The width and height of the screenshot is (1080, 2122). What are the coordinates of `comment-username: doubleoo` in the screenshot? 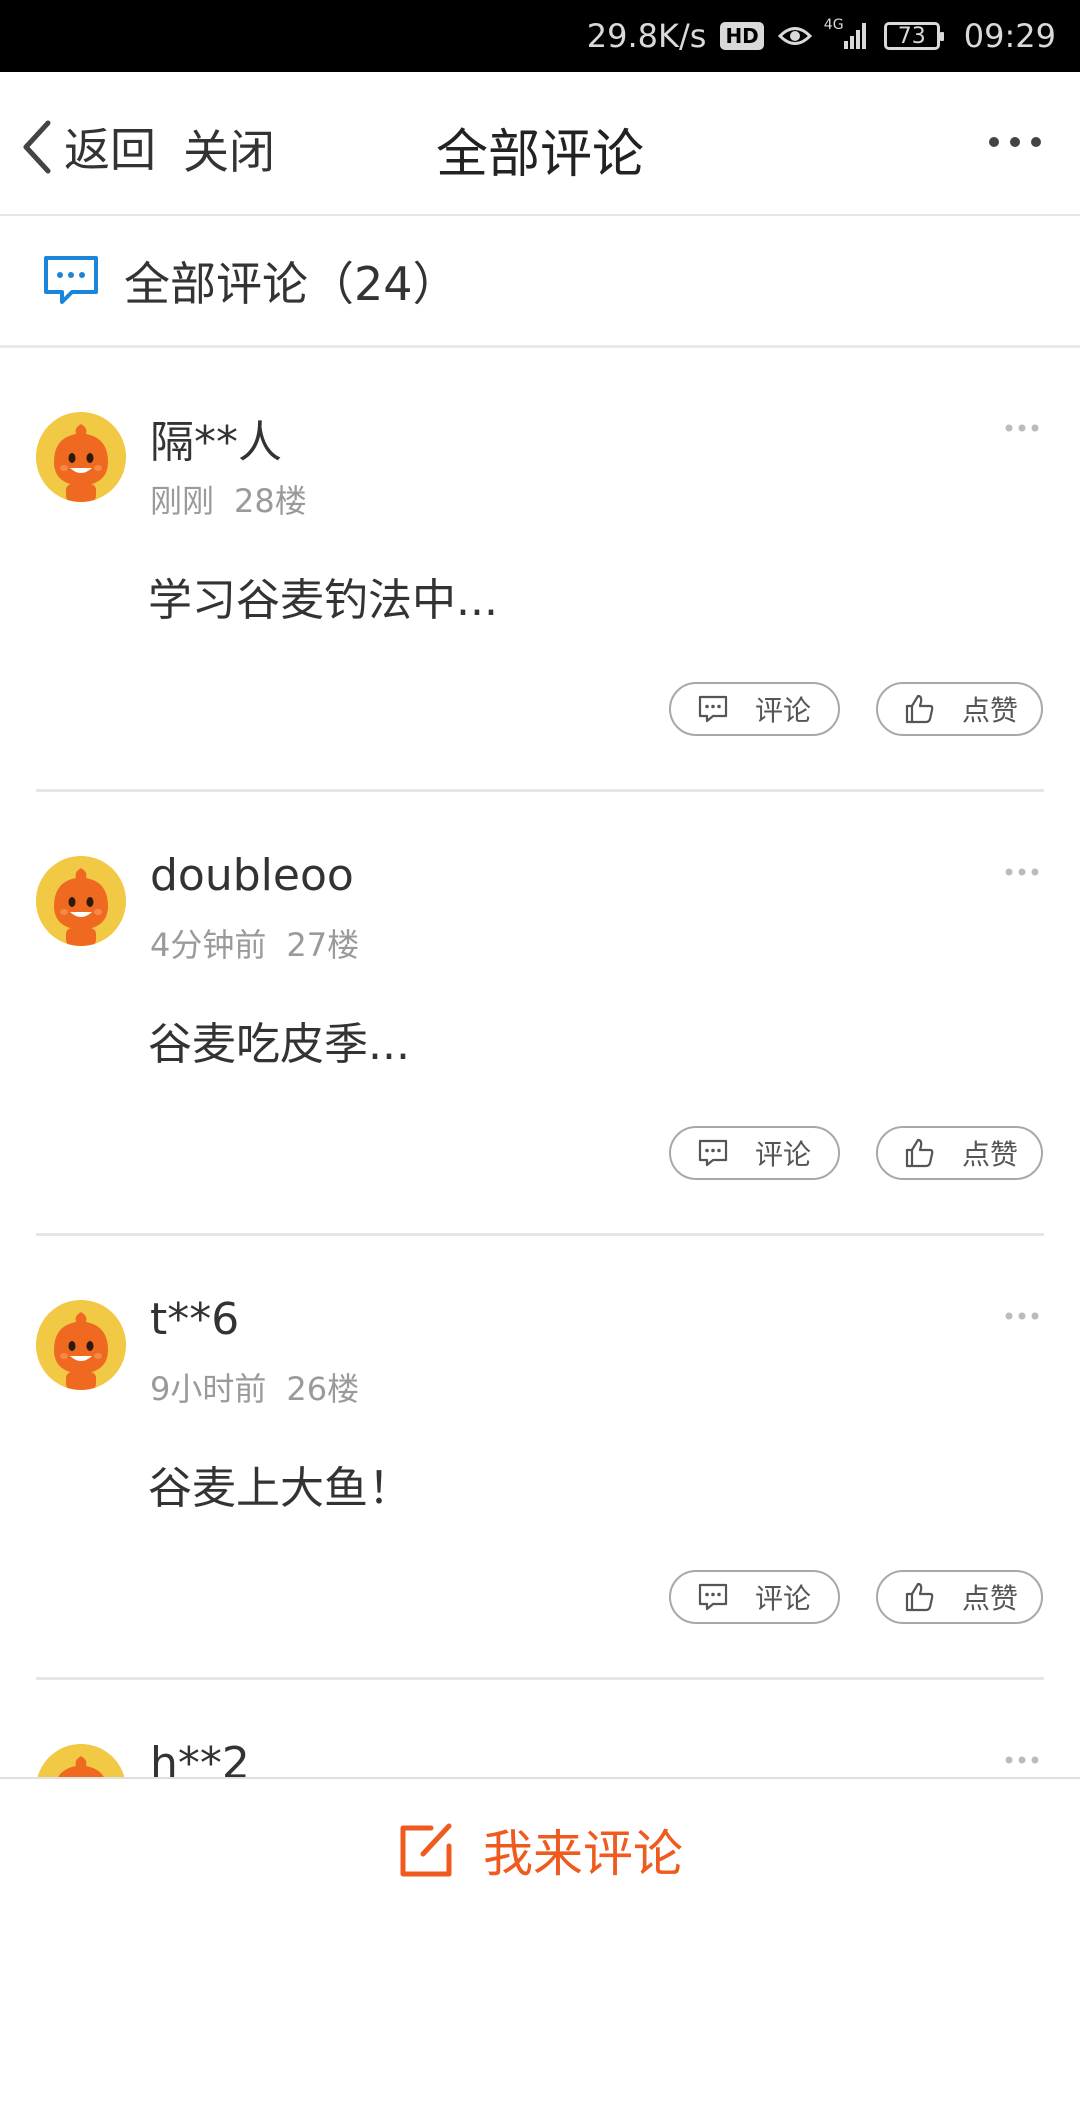 It's located at (252, 875).